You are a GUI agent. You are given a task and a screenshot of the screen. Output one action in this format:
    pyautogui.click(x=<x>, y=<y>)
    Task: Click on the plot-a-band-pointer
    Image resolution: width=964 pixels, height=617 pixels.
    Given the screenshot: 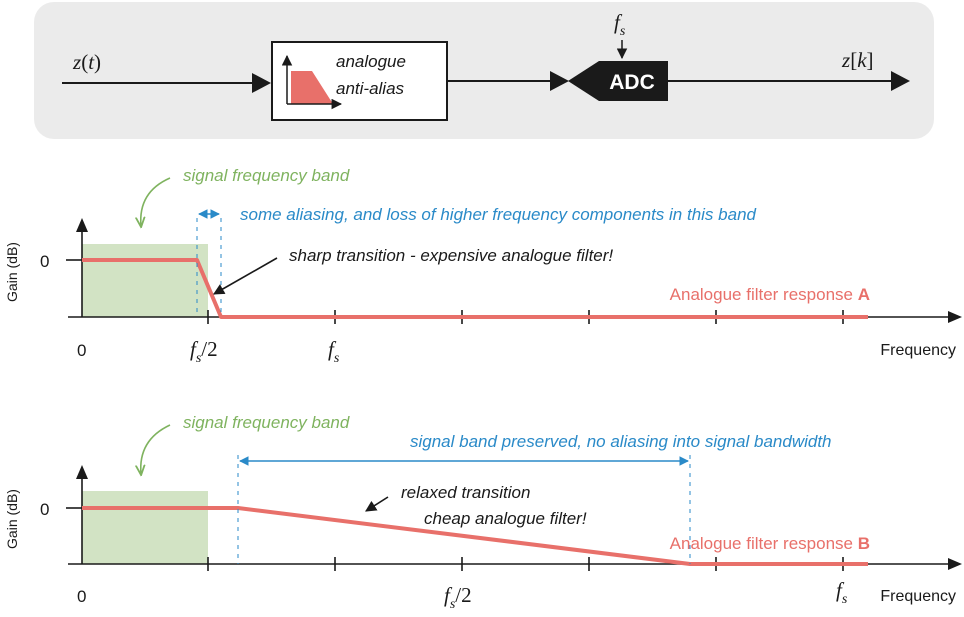 What is the action you would take?
    pyautogui.click(x=156, y=201)
    